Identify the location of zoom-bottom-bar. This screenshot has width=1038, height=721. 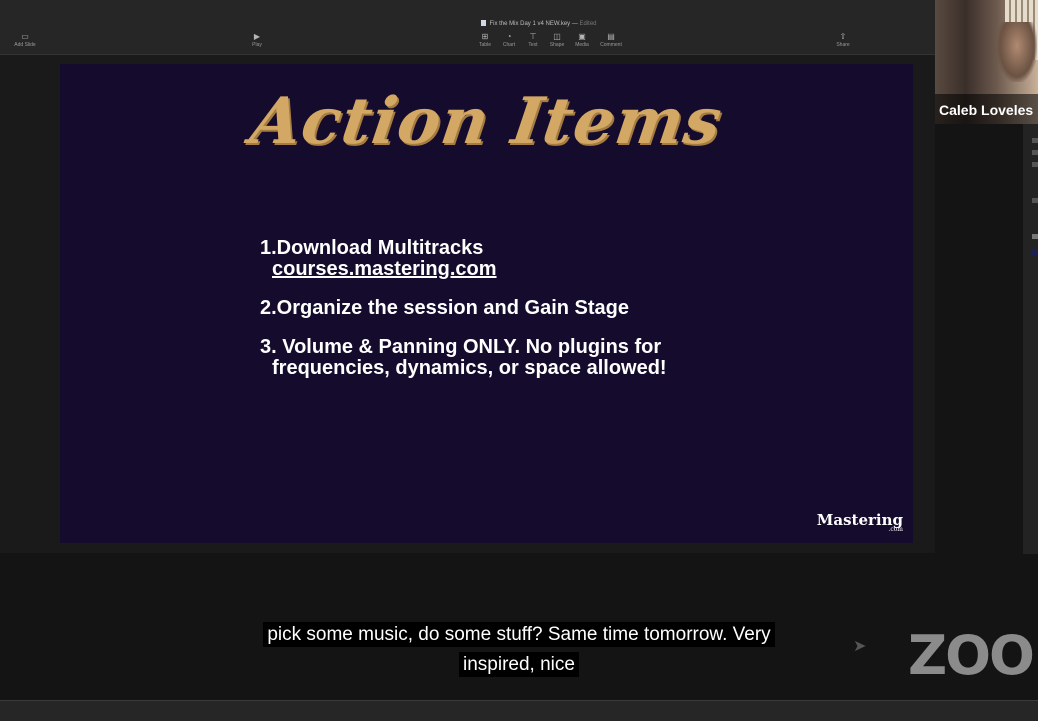
(519, 710).